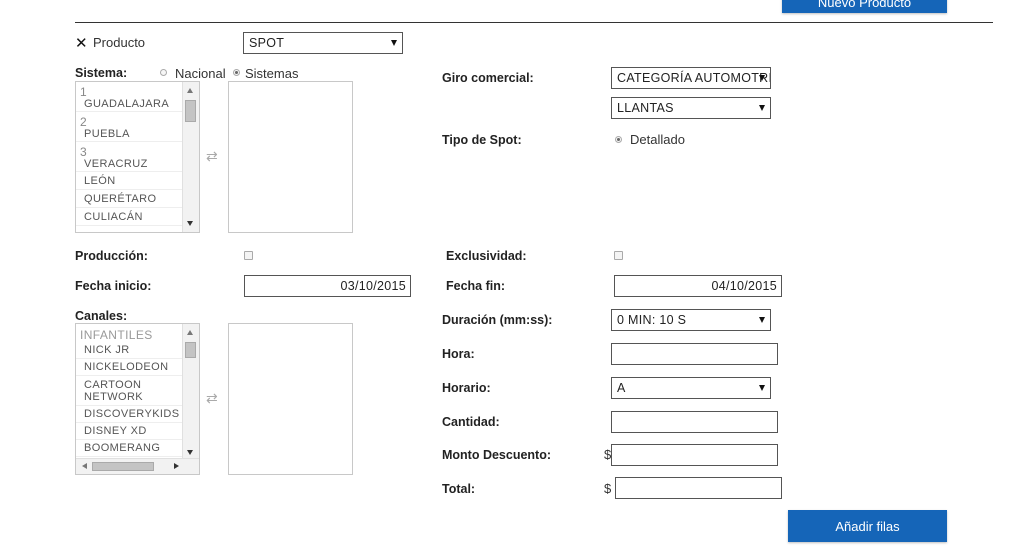  What do you see at coordinates (694, 78) in the screenshot?
I see `giro-category-value: CATEGORÍA AUTOMOTRIZ` at bounding box center [694, 78].